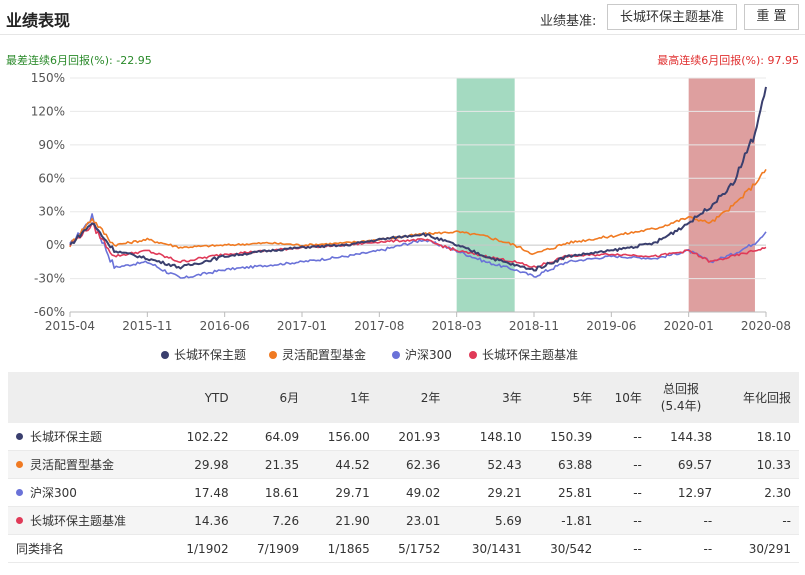  I want to click on table-cell: 7/1909, so click(272, 548).